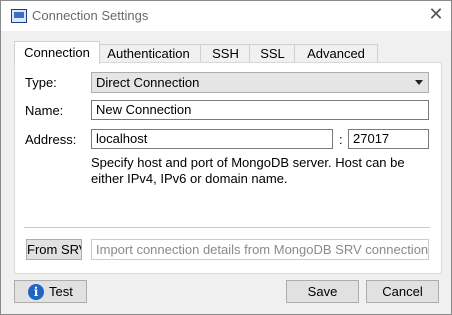 The height and width of the screenshot is (315, 452). I want to click on info-icon: i, so click(36, 292).